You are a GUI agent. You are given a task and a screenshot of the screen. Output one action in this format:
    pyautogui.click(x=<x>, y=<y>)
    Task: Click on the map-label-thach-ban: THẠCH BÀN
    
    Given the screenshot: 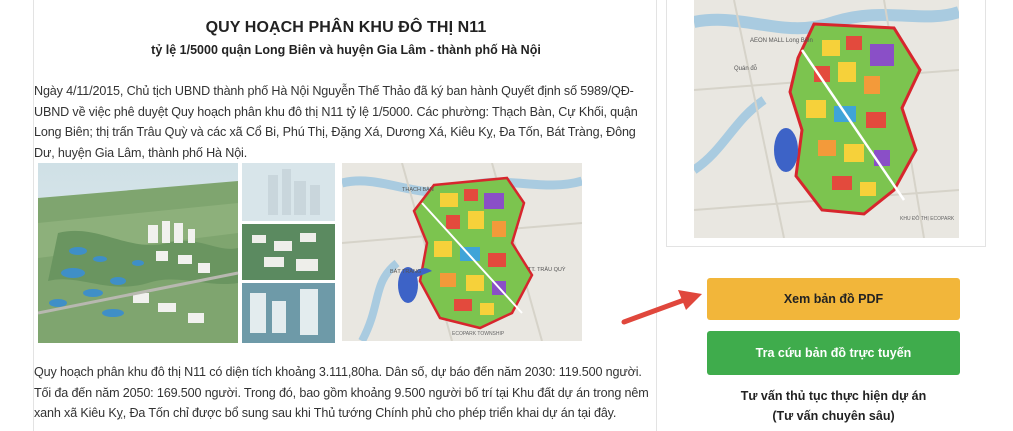 What is the action you would take?
    pyautogui.click(x=418, y=189)
    